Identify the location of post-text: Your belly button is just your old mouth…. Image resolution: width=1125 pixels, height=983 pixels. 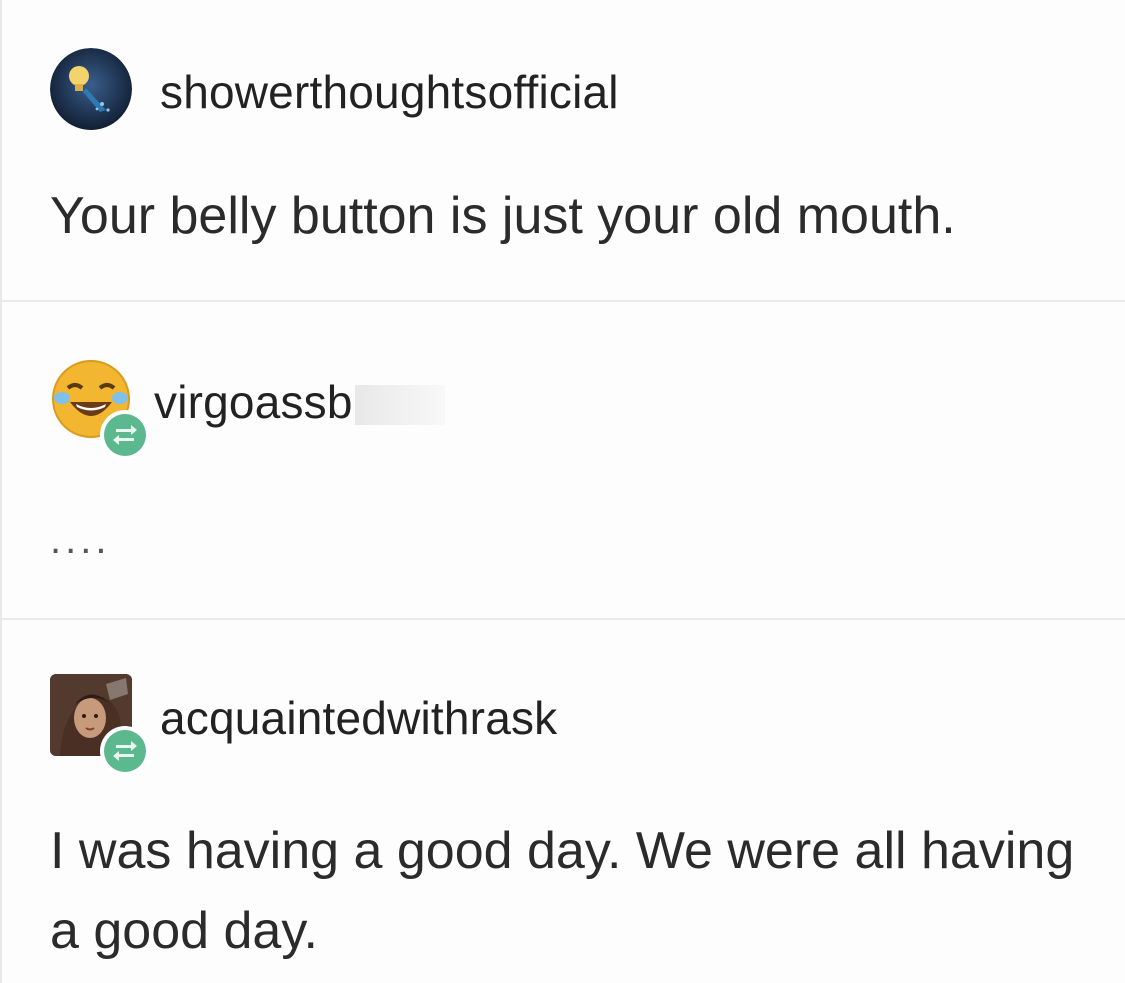
(503, 216).